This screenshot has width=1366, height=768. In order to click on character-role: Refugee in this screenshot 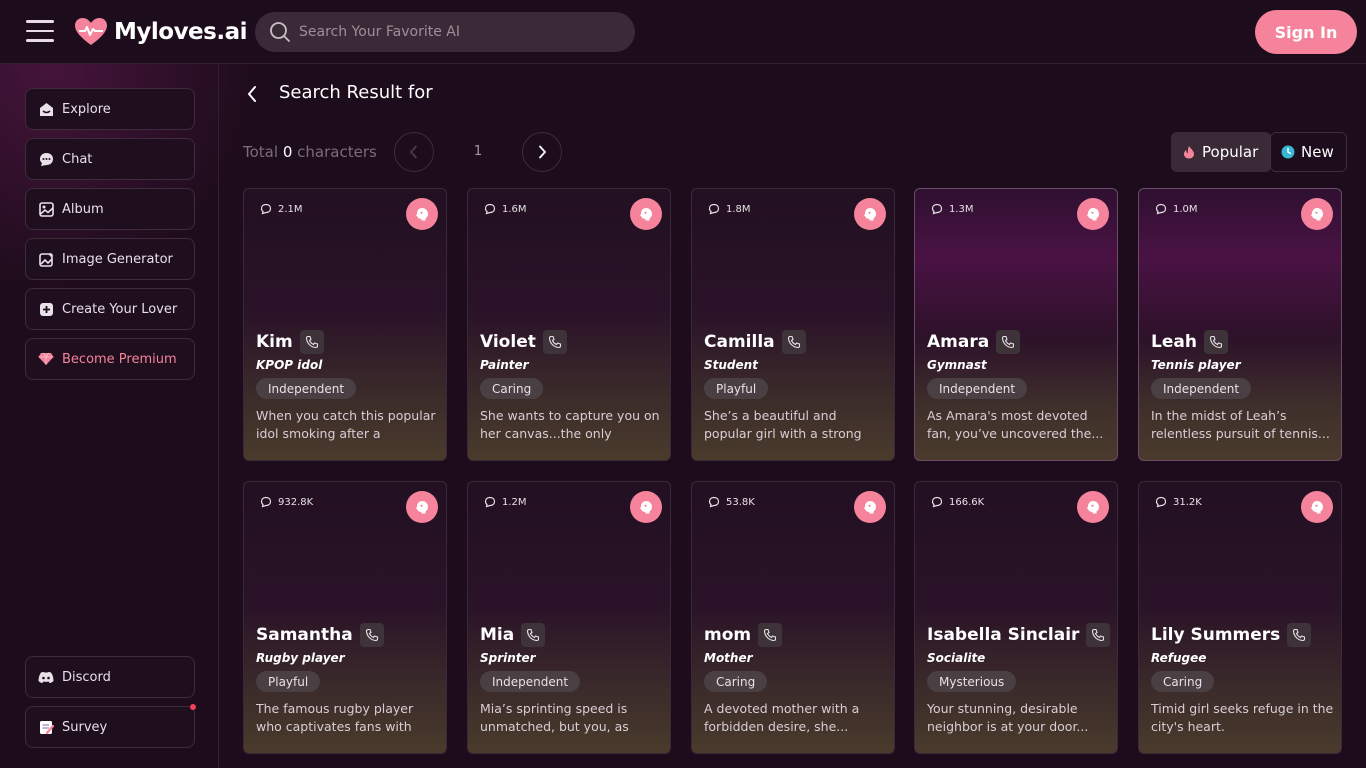, I will do `click(1179, 658)`.